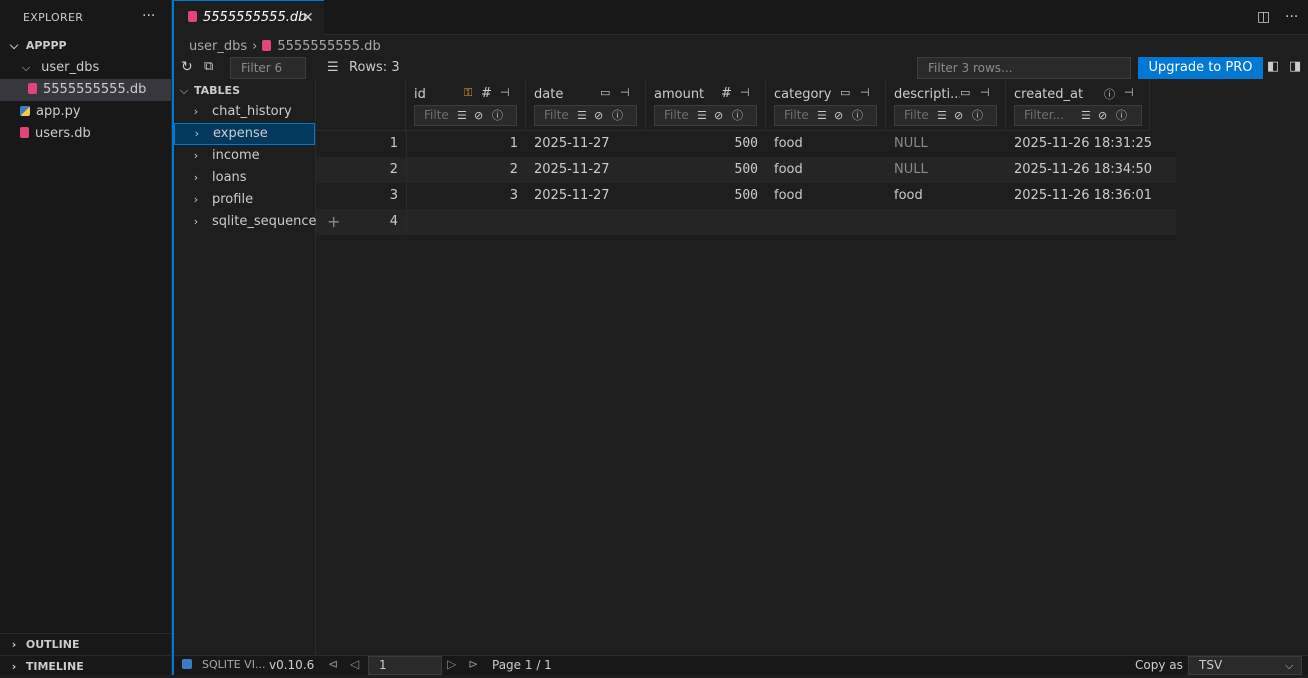 This screenshot has height=678, width=1308. Describe the element at coordinates (1086, 144) in the screenshot. I see `cell-created-at: 2025-11-26 18:31:25` at that location.